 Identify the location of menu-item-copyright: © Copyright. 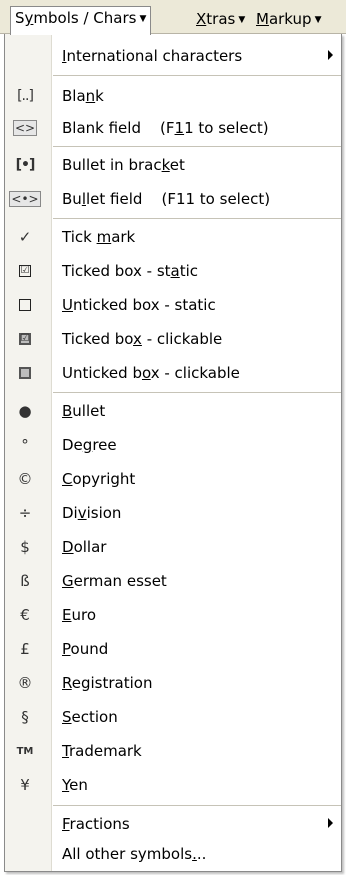
(173, 479).